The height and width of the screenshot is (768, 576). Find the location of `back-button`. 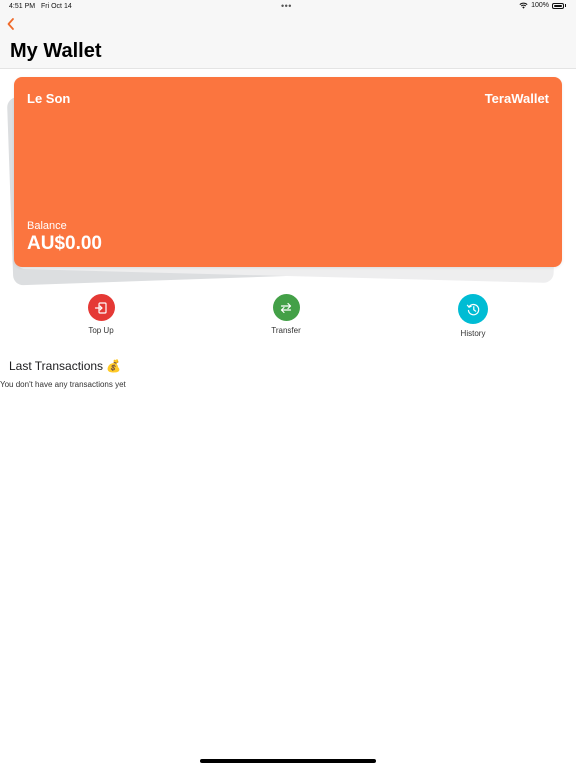

back-button is located at coordinates (13, 25).